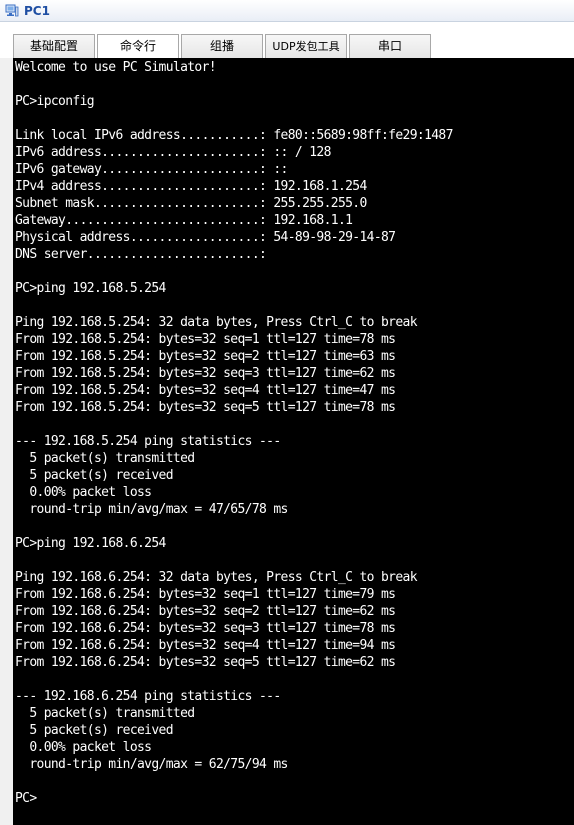 This screenshot has width=574, height=825. I want to click on window-title: PC1, so click(37, 11).